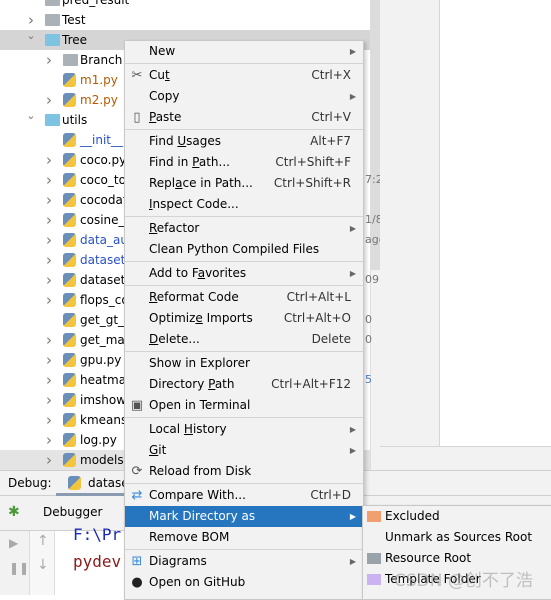 This screenshot has height=600, width=551. Describe the element at coordinates (457, 537) in the screenshot. I see `menu-item-unmark-as-sources-root: Unmark as Sources Root` at that location.